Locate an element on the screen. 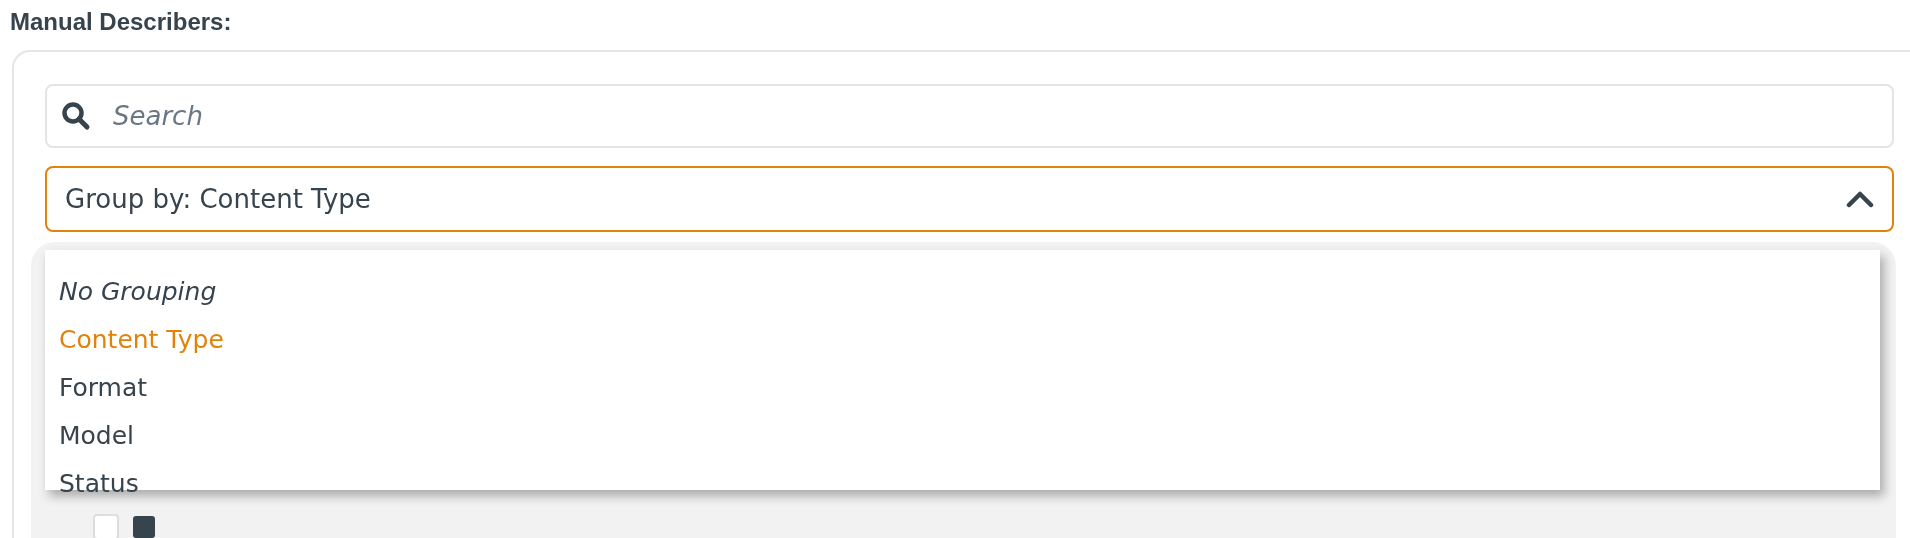  menu-option: Format is located at coordinates (103, 388).